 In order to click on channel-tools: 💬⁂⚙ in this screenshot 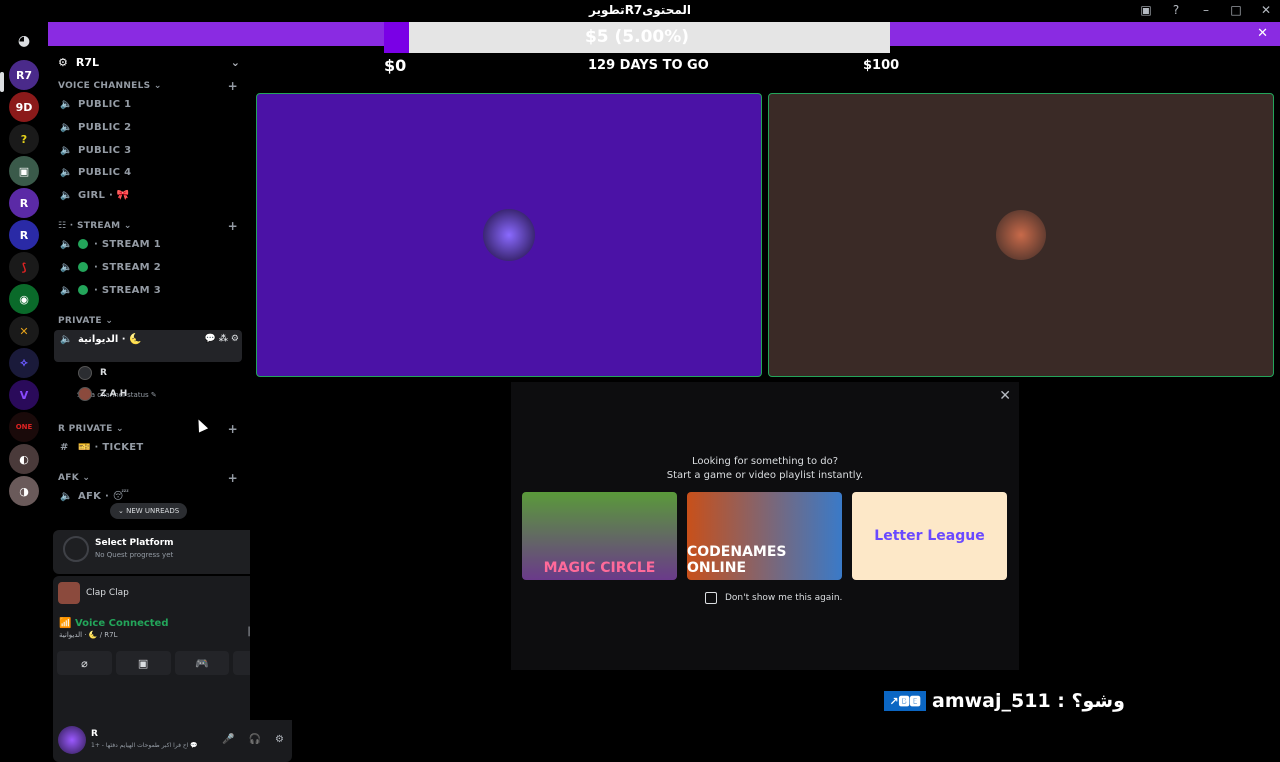, I will do `click(223, 339)`.